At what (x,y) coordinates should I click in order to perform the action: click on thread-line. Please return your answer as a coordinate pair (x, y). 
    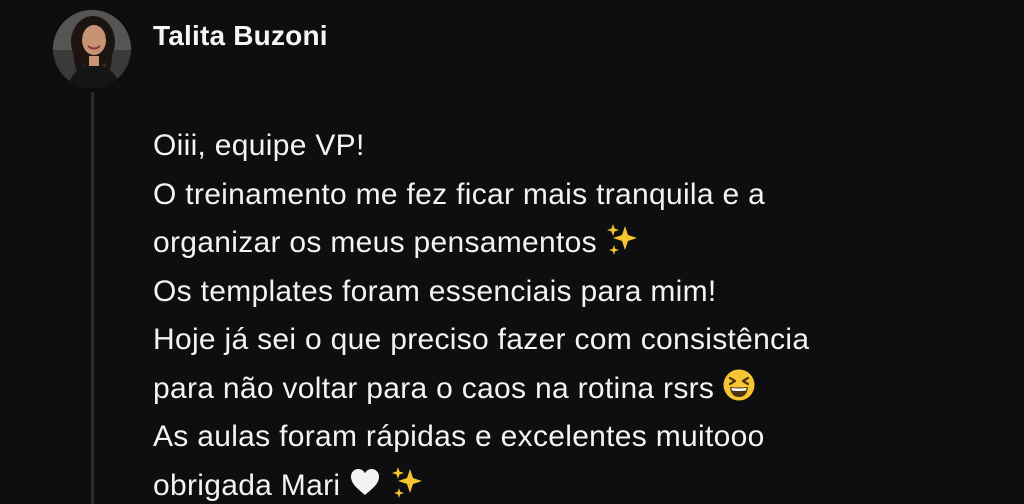
    Looking at the image, I should click on (92, 298).